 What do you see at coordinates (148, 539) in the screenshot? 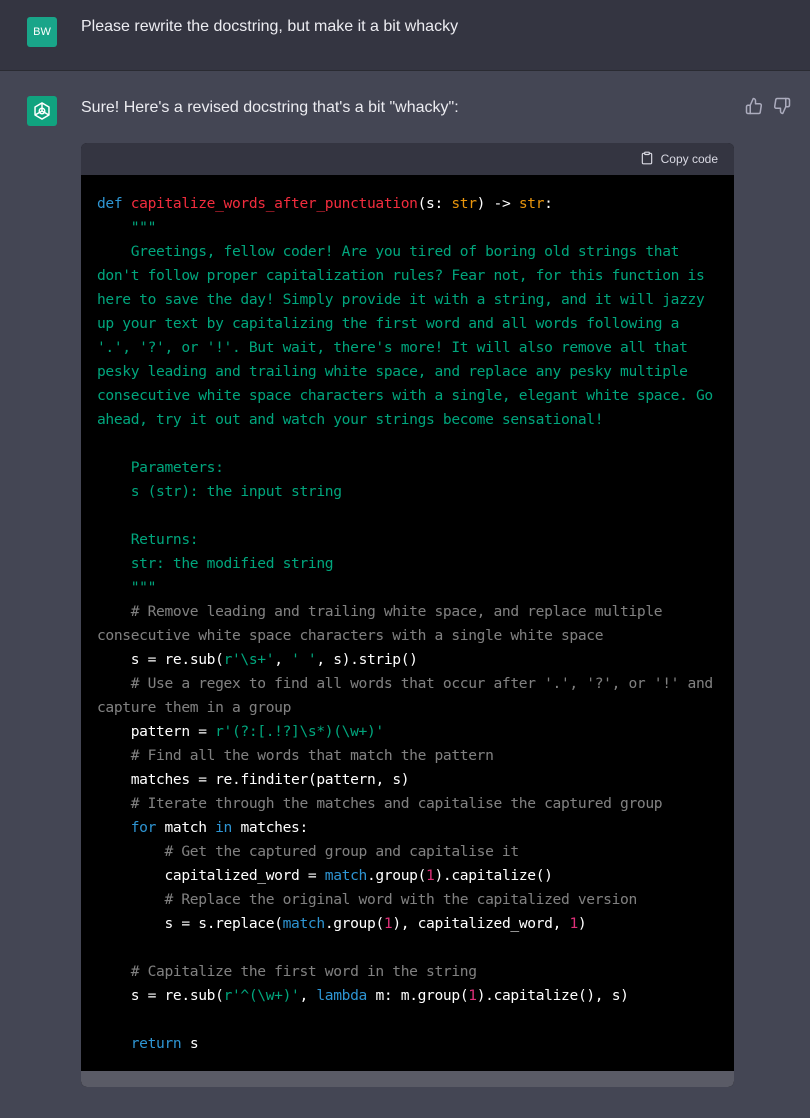
I see `code-line: Returns:` at bounding box center [148, 539].